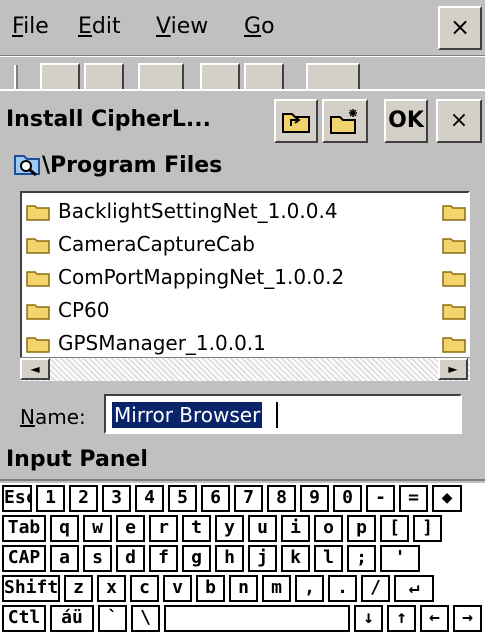  I want to click on key: 3, so click(116, 498).